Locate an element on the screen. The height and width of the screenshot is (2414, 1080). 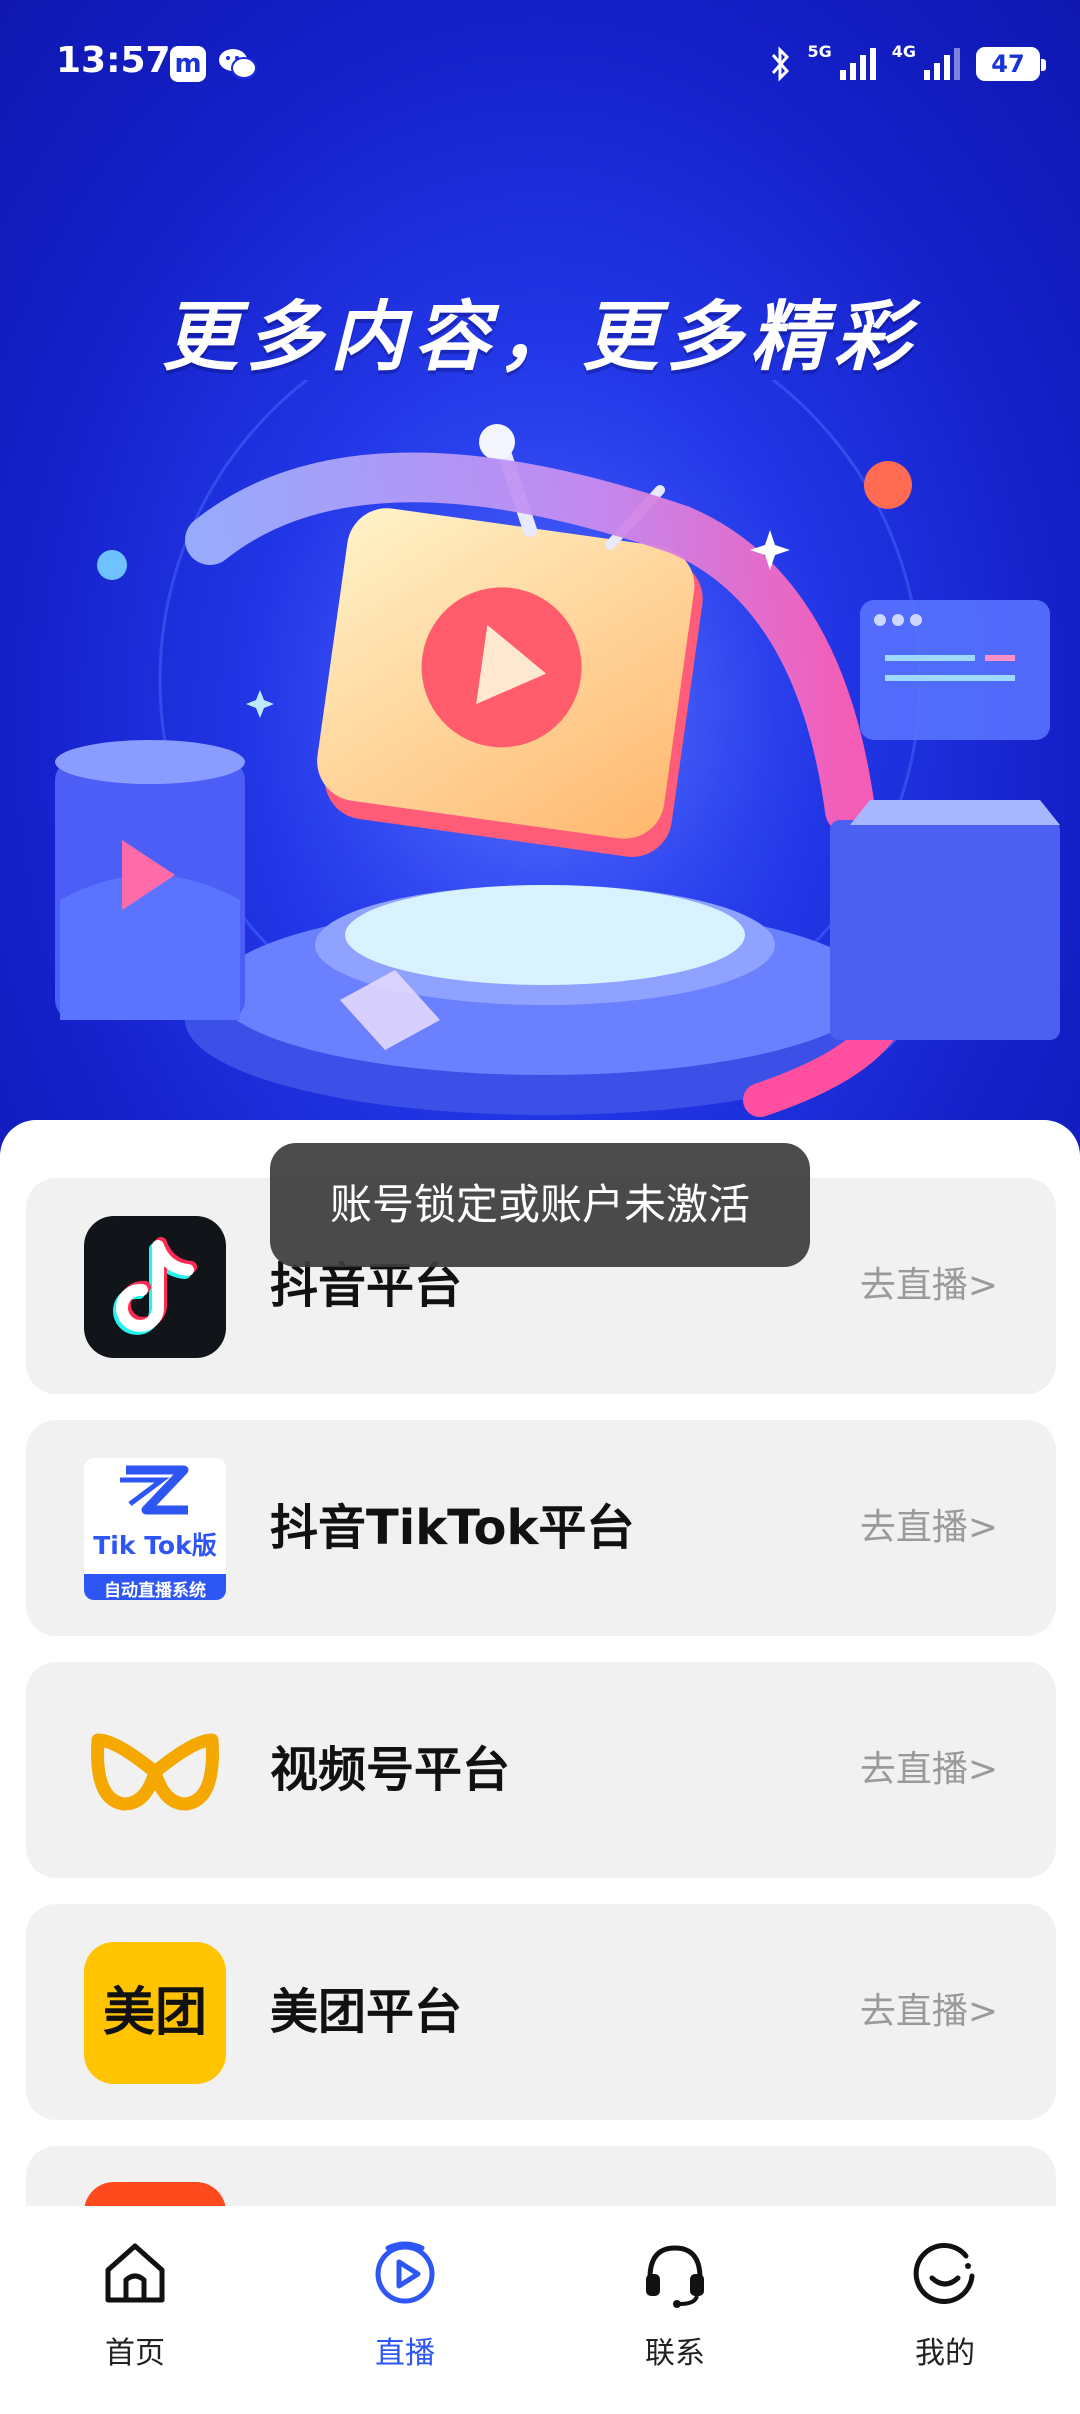
headset-icon is located at coordinates (675, 2276).